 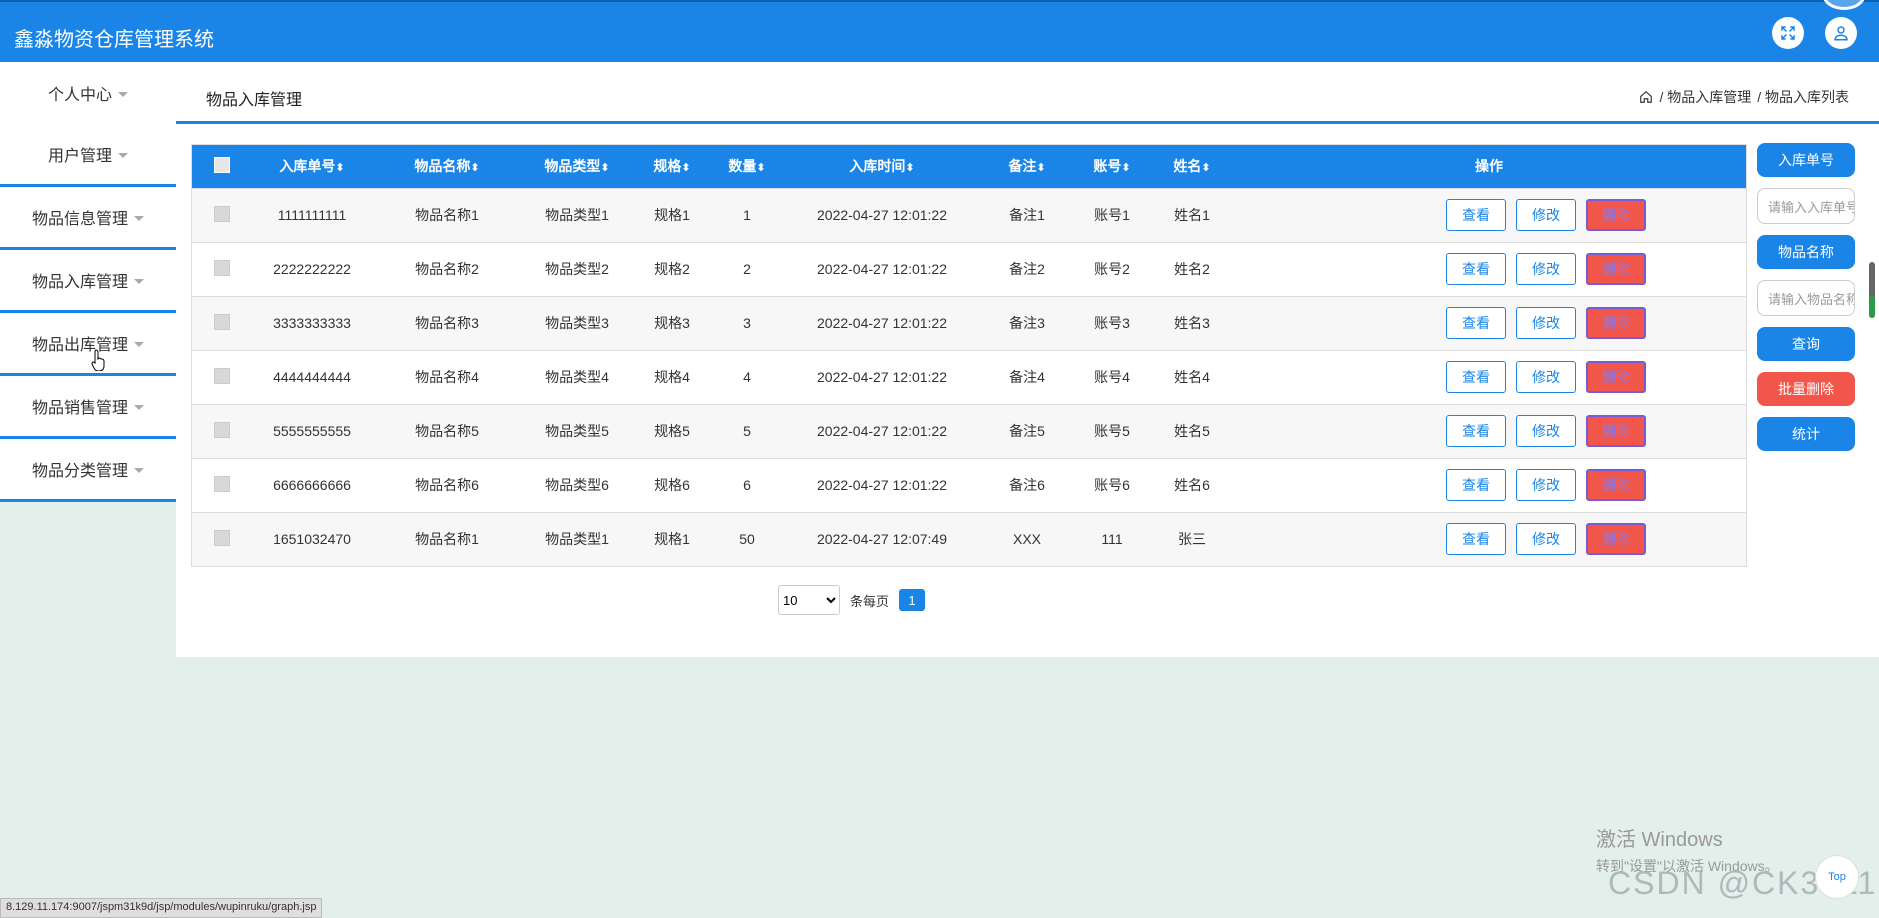 What do you see at coordinates (672, 485) in the screenshot?
I see `cell-spec: 规格6` at bounding box center [672, 485].